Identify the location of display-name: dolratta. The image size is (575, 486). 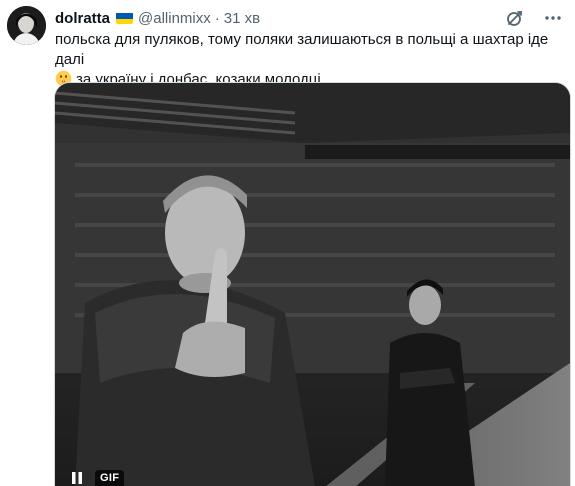
(82, 18).